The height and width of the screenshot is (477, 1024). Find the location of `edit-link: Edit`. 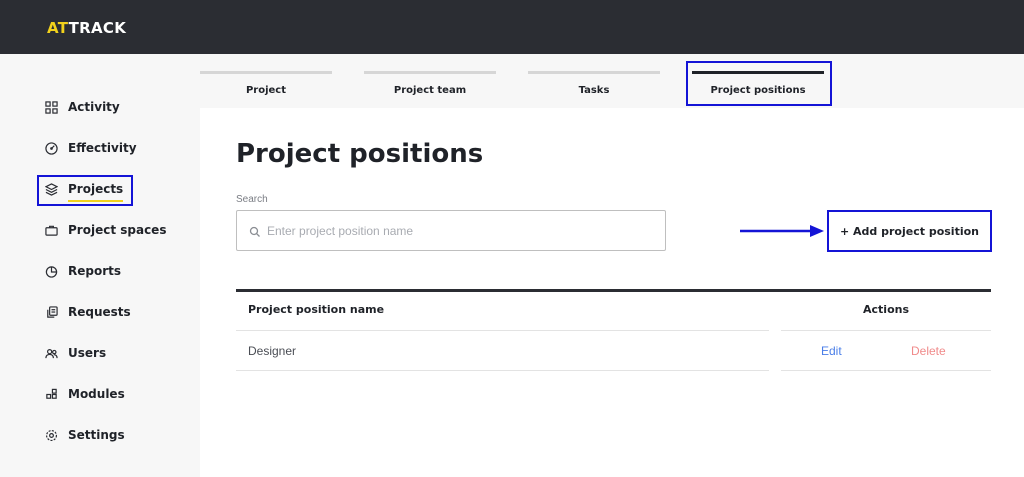

edit-link: Edit is located at coordinates (831, 351).